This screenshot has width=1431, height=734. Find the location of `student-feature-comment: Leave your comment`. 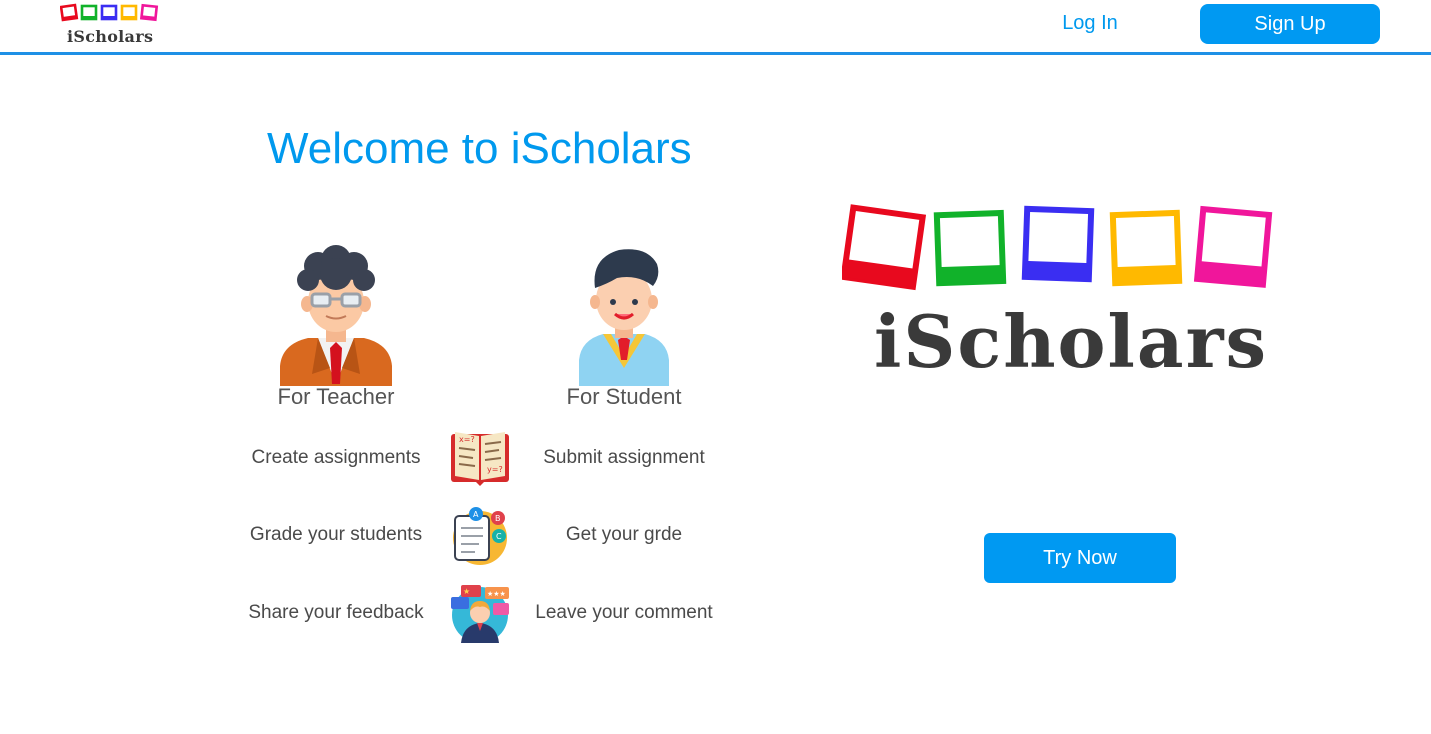

student-feature-comment: Leave your comment is located at coordinates (624, 612).